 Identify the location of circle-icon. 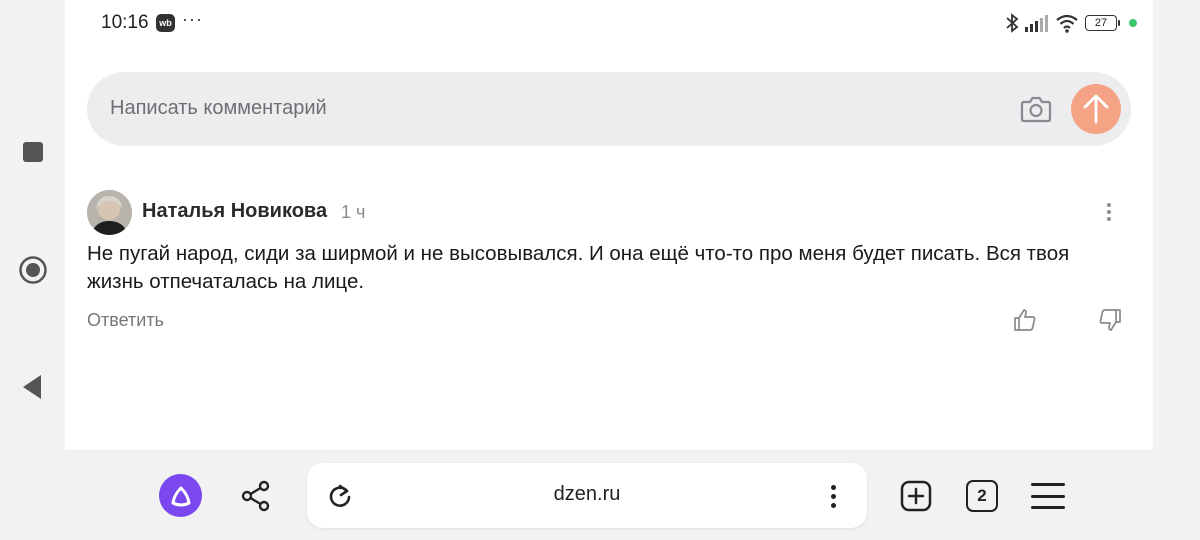
(33, 270).